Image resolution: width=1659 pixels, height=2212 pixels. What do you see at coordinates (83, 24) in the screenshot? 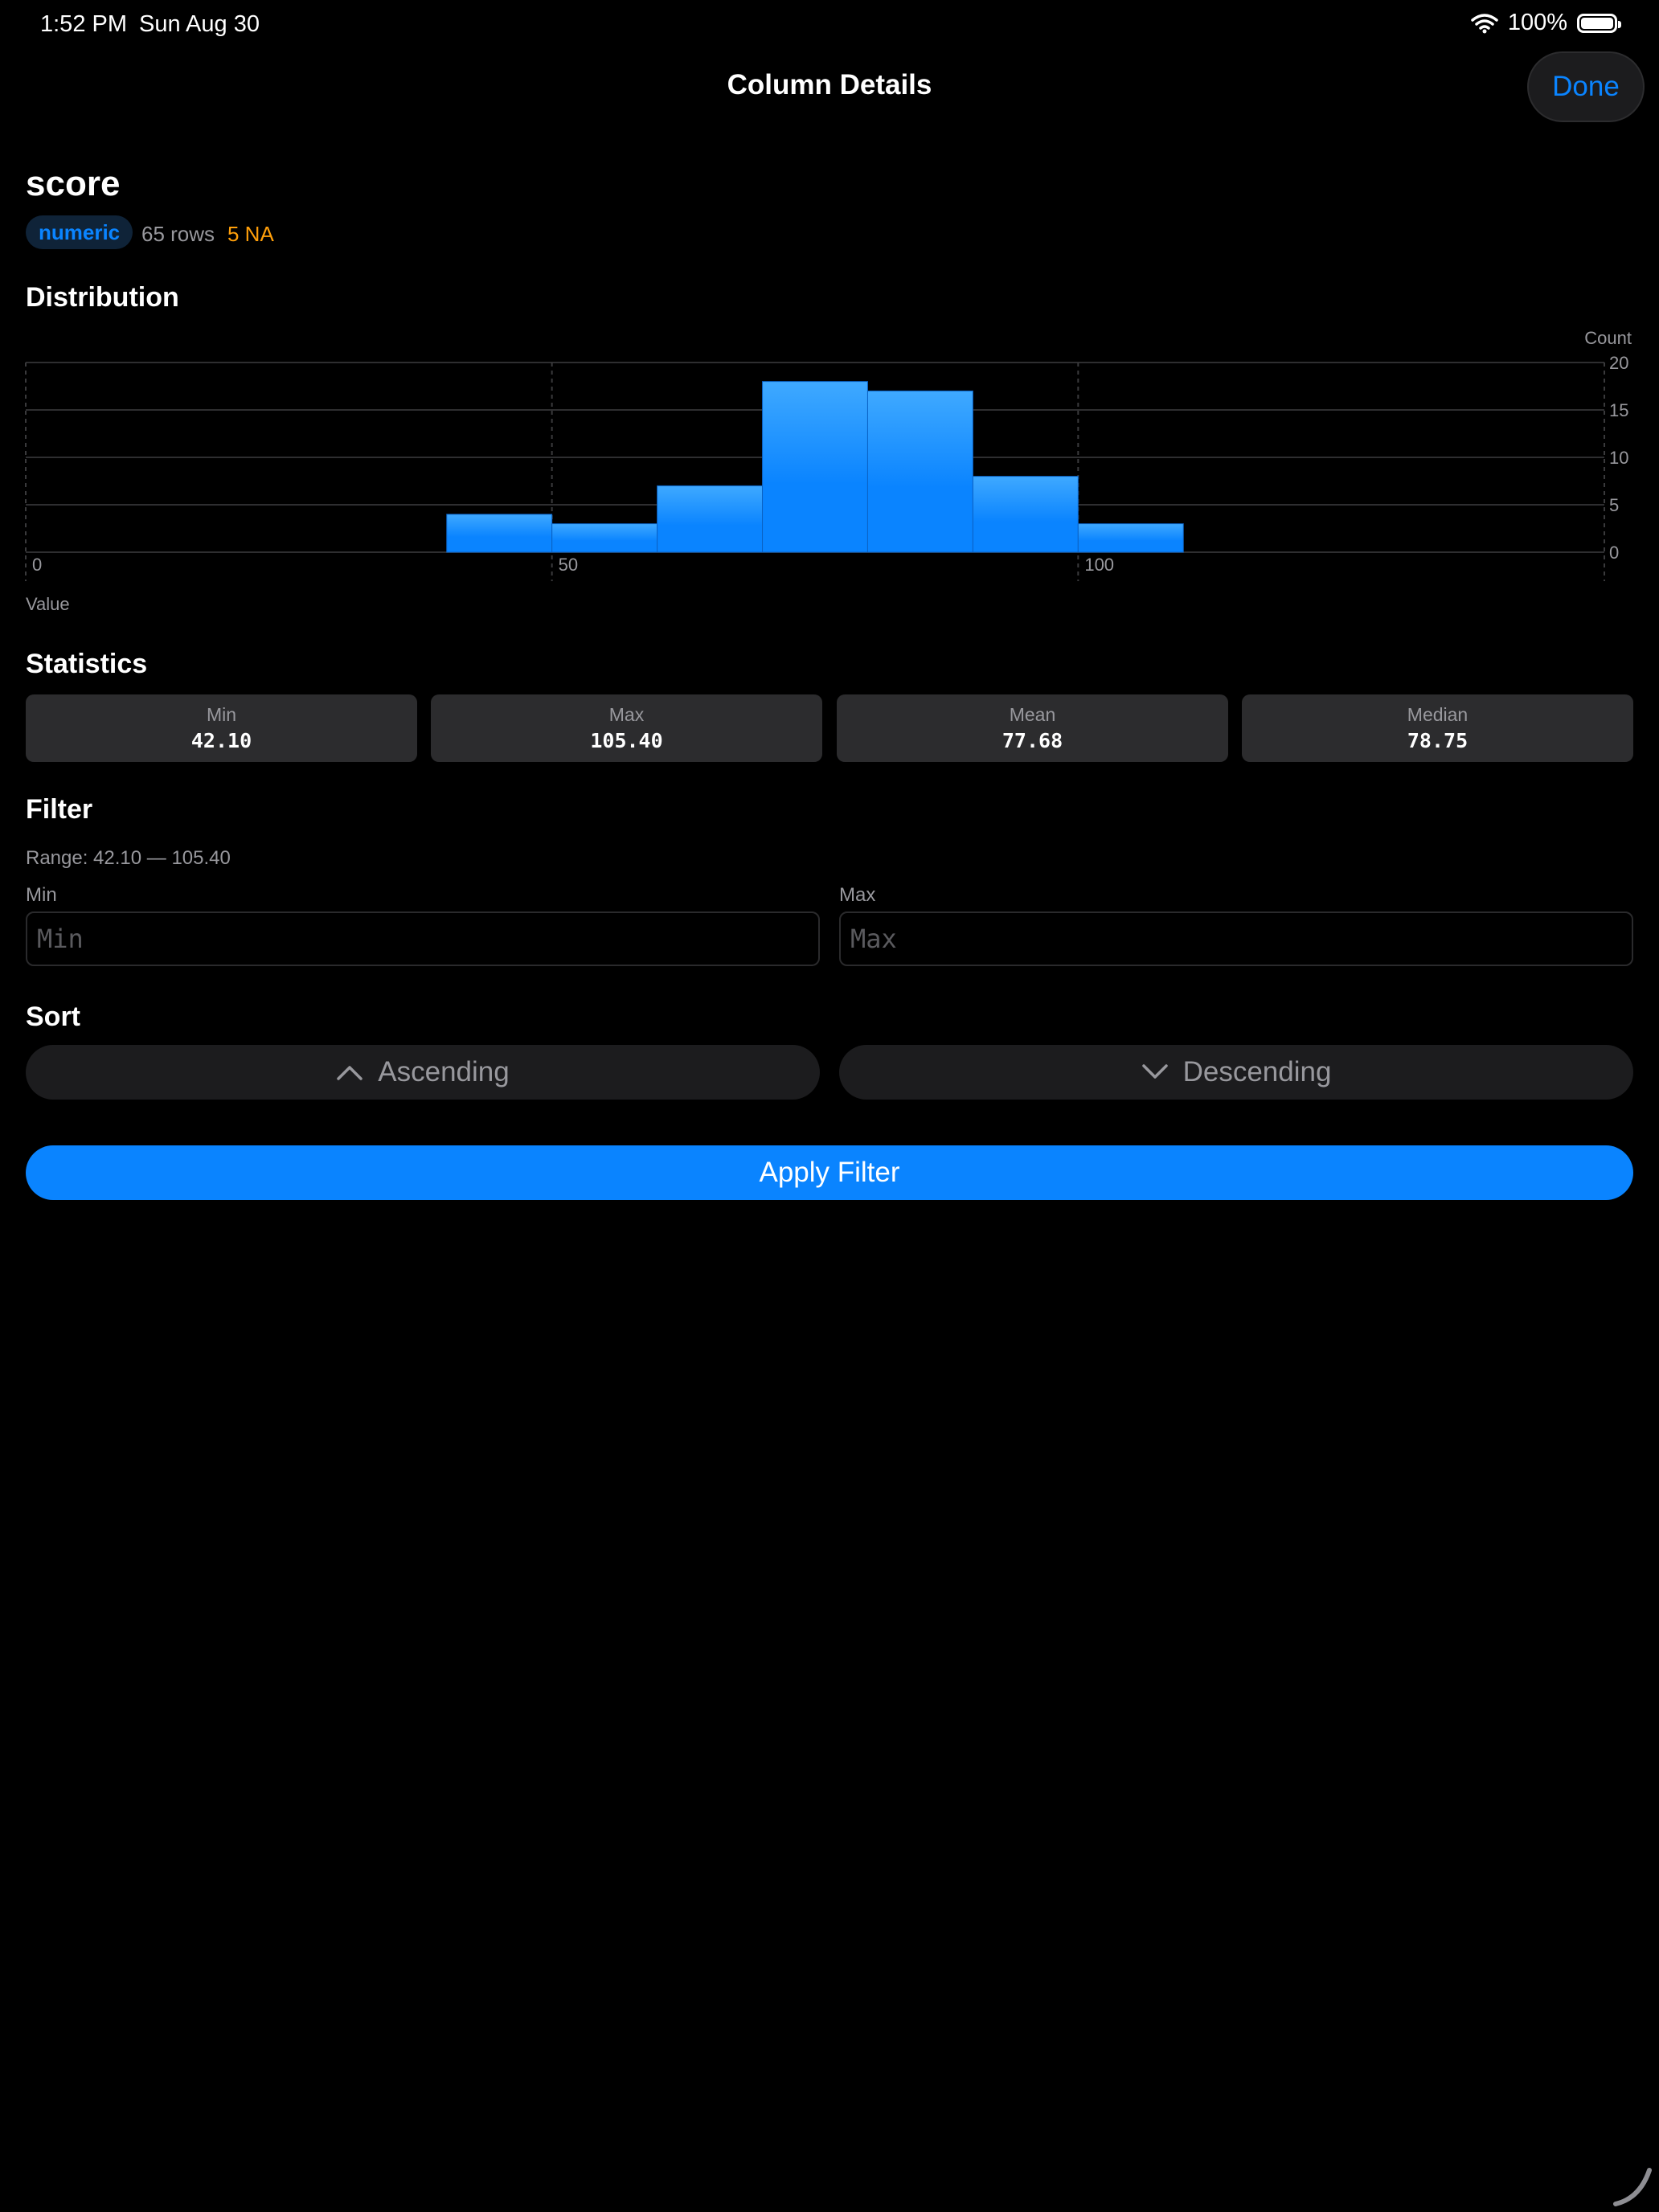
I see `status-time: 1:52 PM` at bounding box center [83, 24].